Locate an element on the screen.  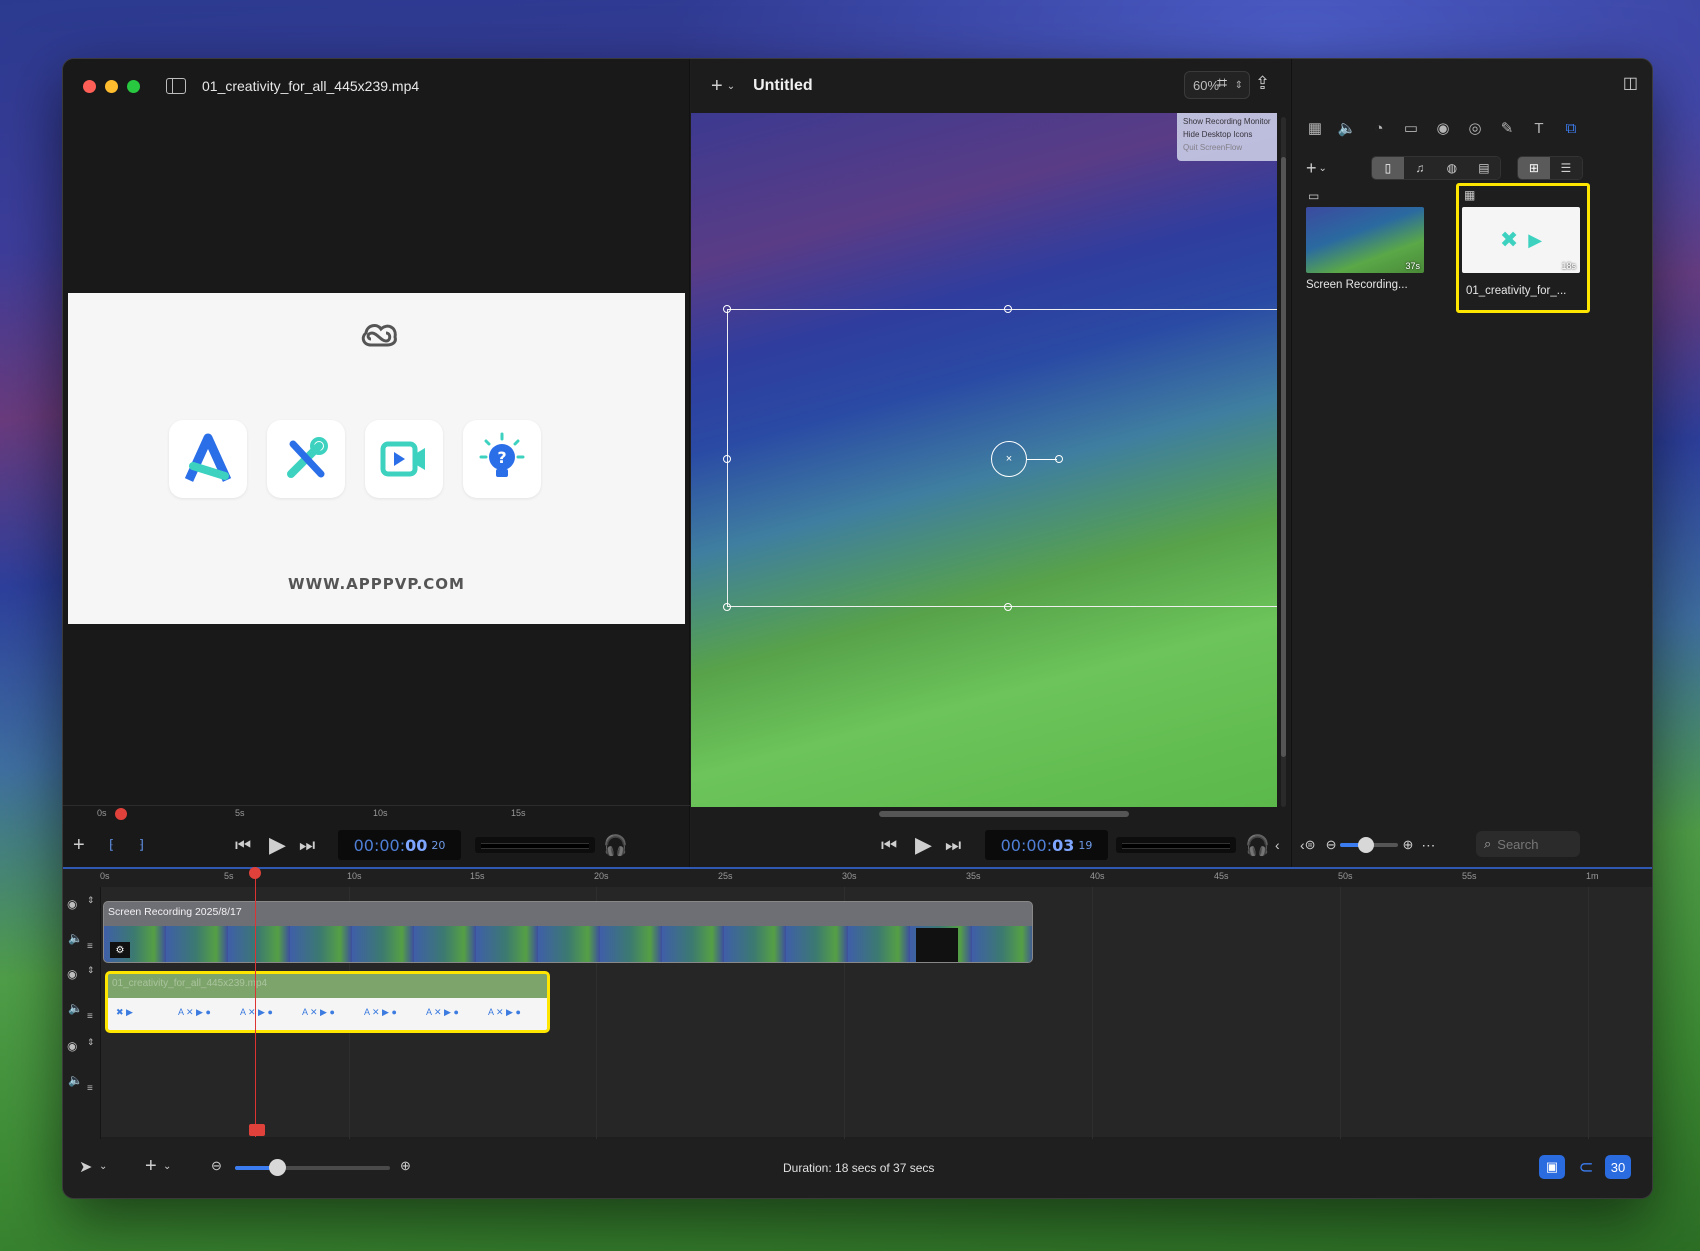
chevron-left-icon: ‹ is located at coordinates (1277, 845).